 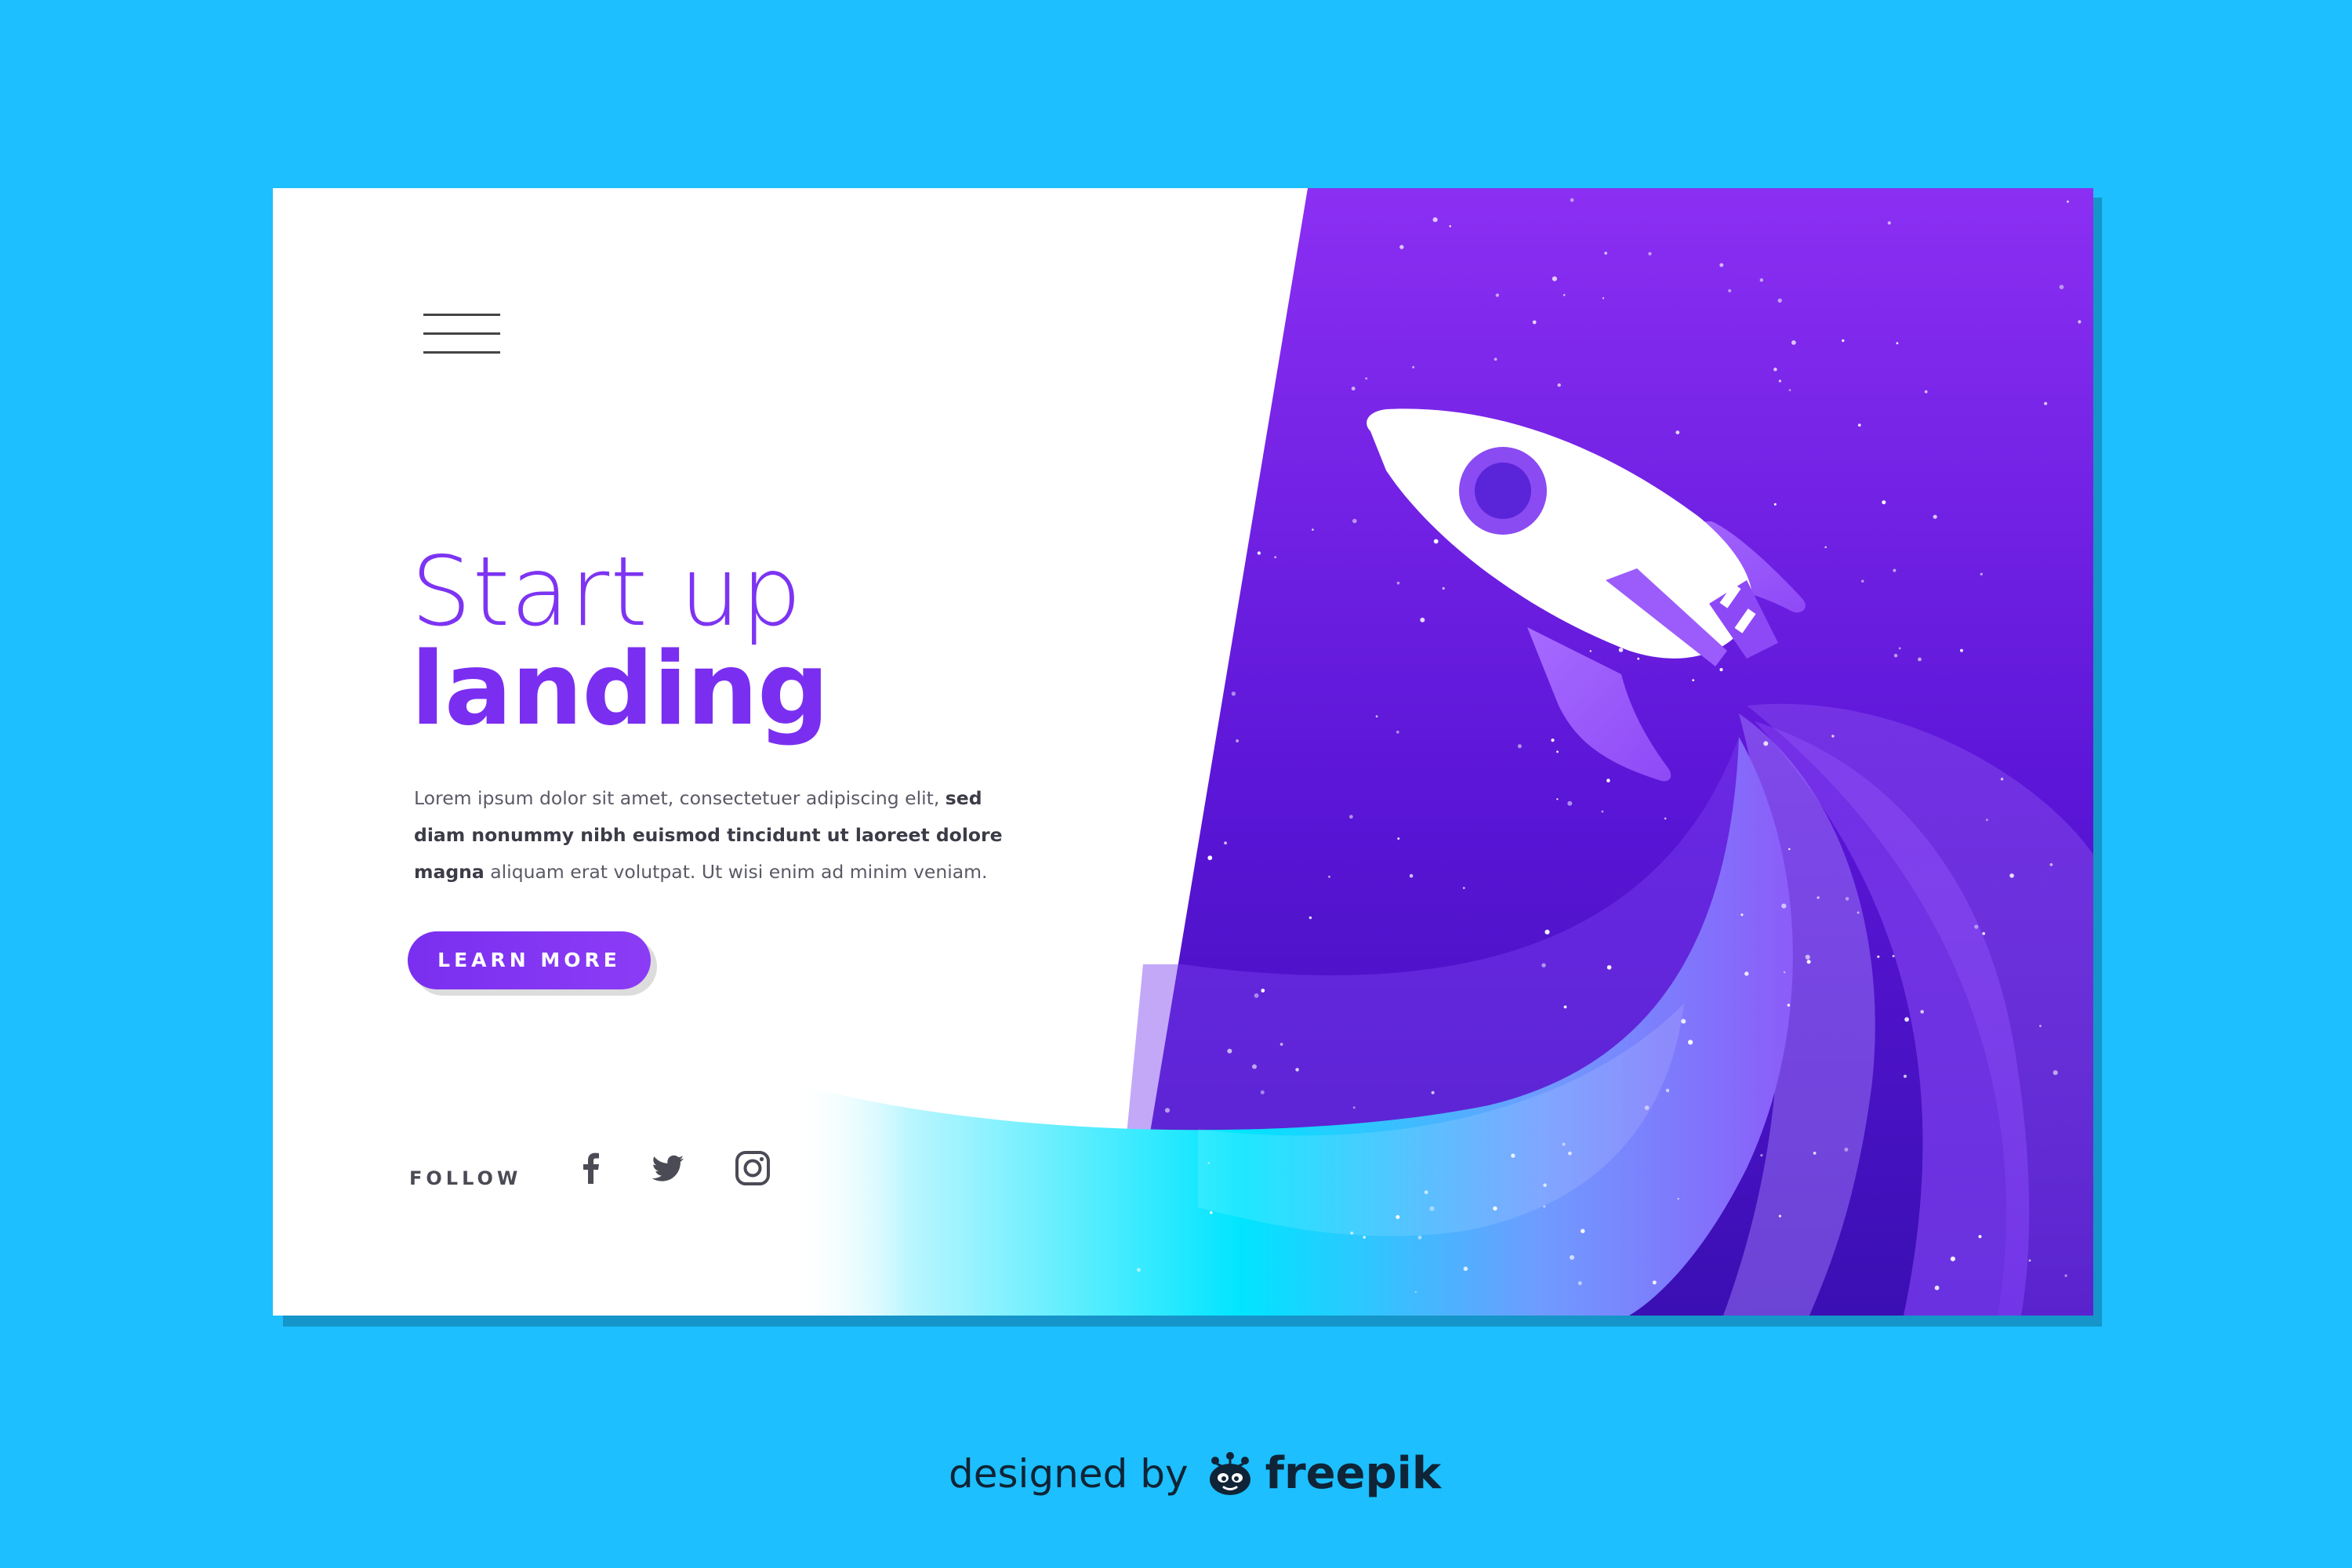 What do you see at coordinates (591, 1168) in the screenshot?
I see `facebook-icon` at bounding box center [591, 1168].